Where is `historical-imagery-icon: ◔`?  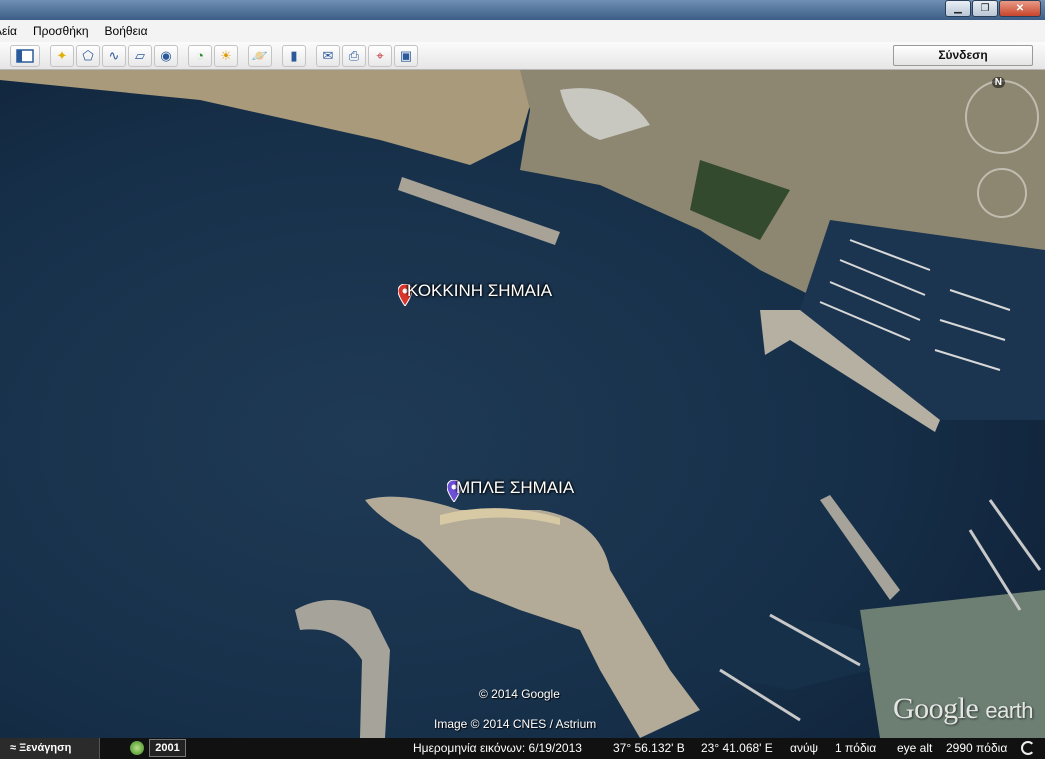
historical-imagery-icon: ◔ is located at coordinates (200, 55).